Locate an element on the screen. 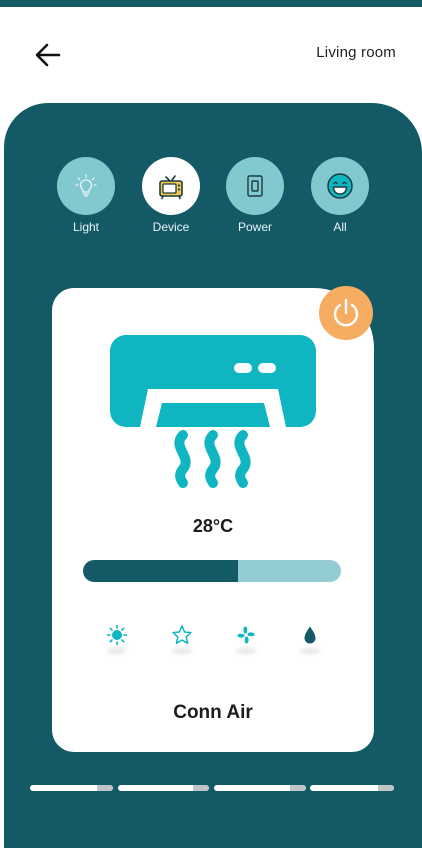  mode-droplet-button is located at coordinates (310, 635).